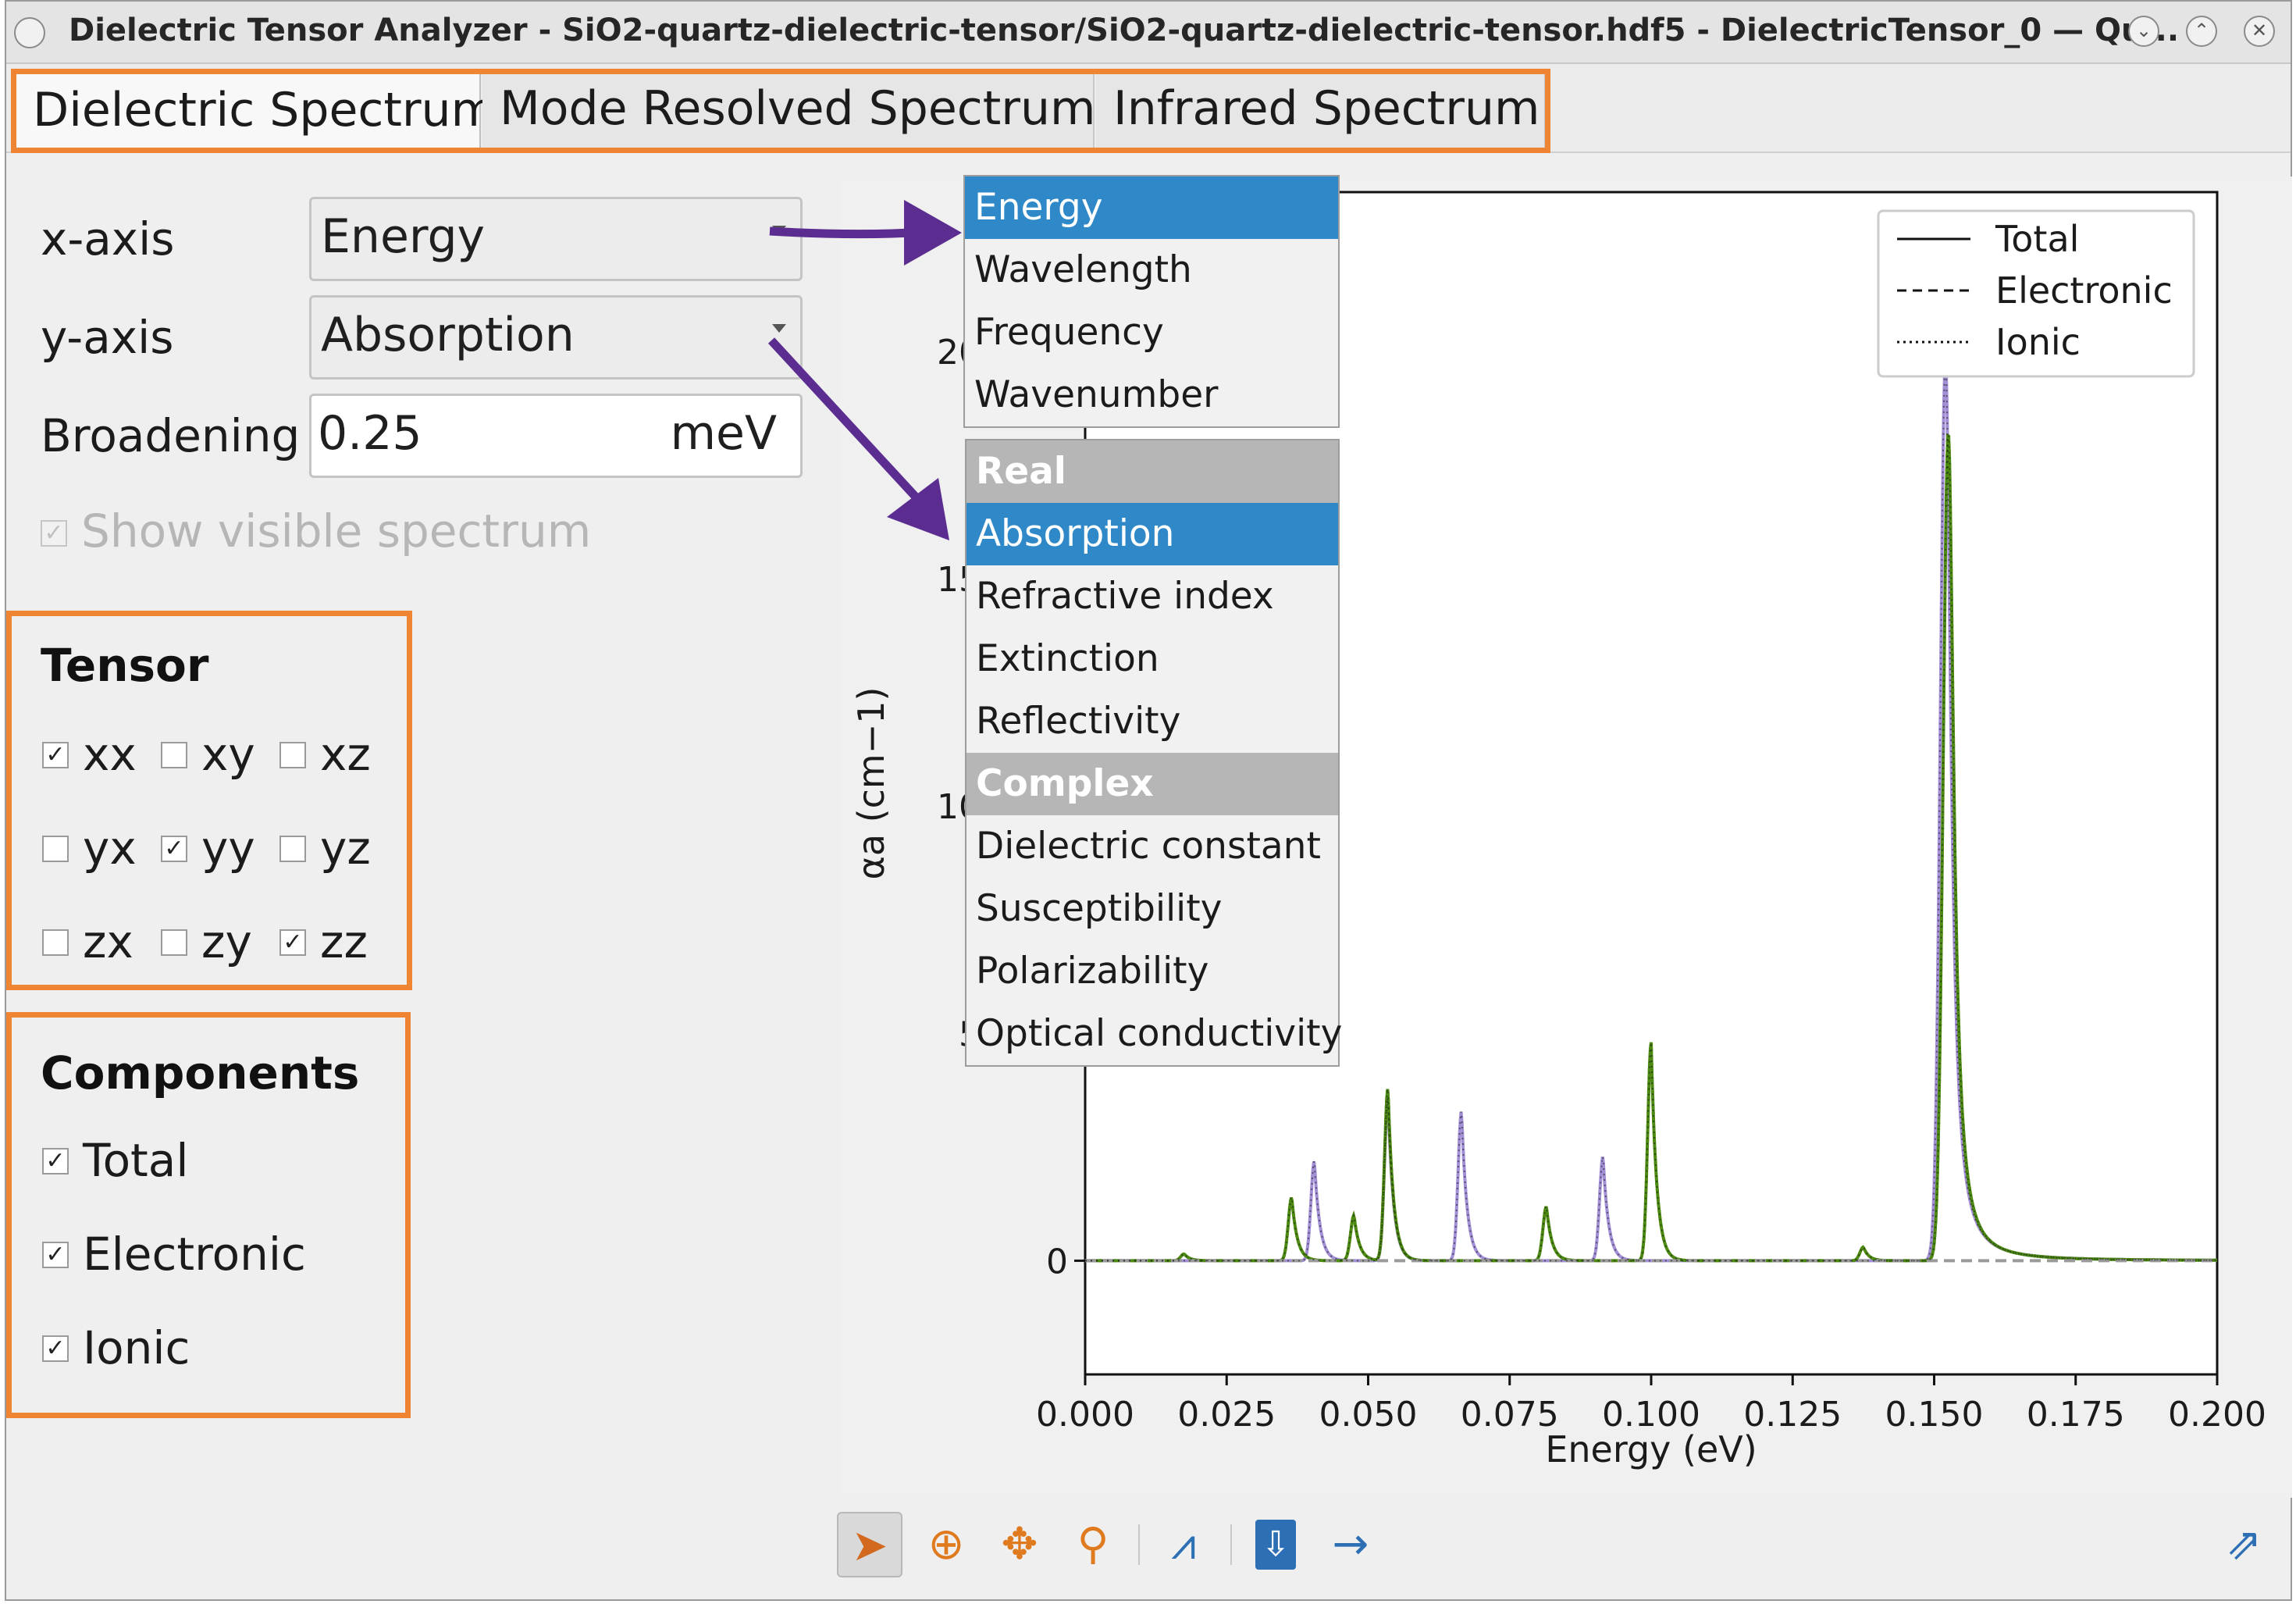 The width and height of the screenshot is (2296, 1604). Describe the element at coordinates (918, 509) in the screenshot. I see `arrow-head-yaxis` at that location.